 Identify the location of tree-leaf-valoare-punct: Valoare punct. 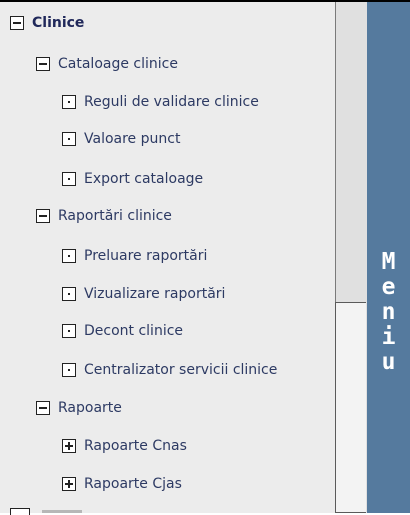
(121, 139).